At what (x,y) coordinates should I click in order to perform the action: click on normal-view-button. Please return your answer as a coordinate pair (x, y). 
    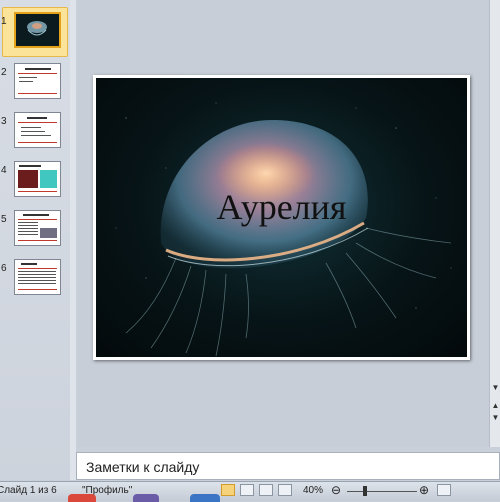
    Looking at the image, I should click on (228, 490).